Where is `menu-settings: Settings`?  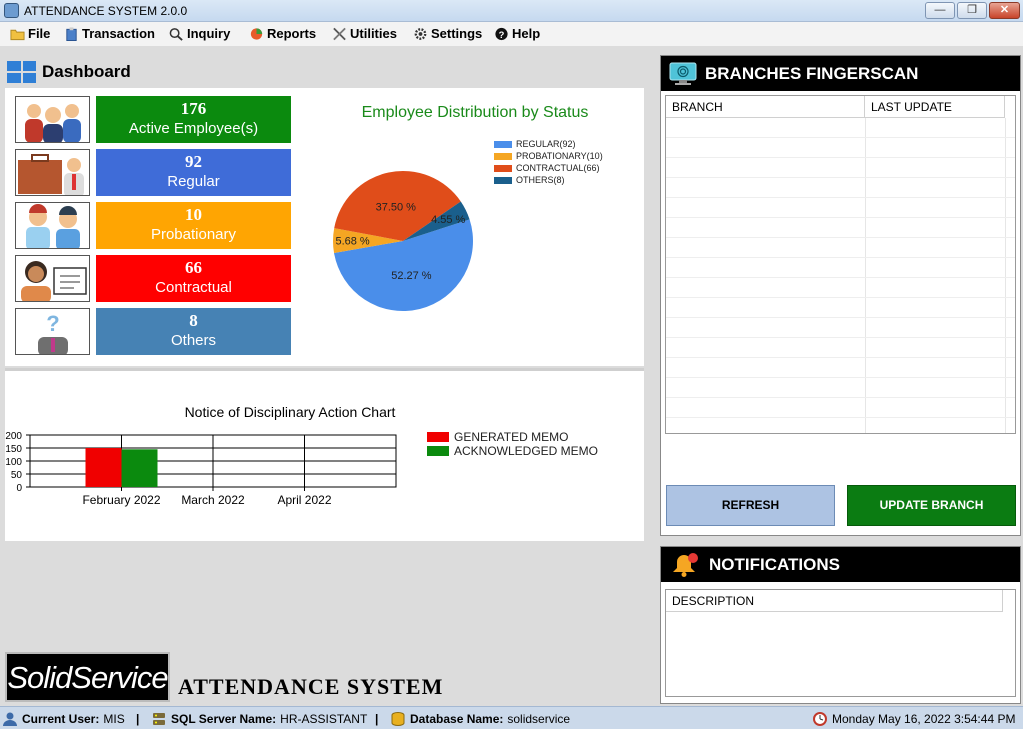 menu-settings: Settings is located at coordinates (447, 34).